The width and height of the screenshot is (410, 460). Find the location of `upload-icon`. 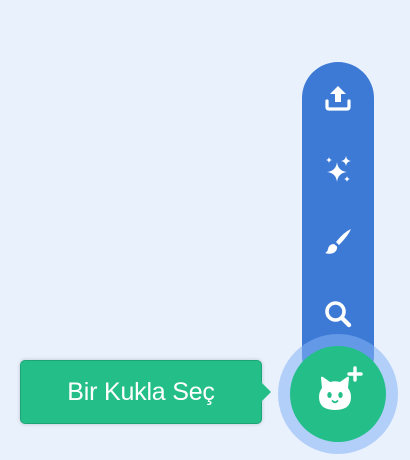

upload-icon is located at coordinates (338, 98).